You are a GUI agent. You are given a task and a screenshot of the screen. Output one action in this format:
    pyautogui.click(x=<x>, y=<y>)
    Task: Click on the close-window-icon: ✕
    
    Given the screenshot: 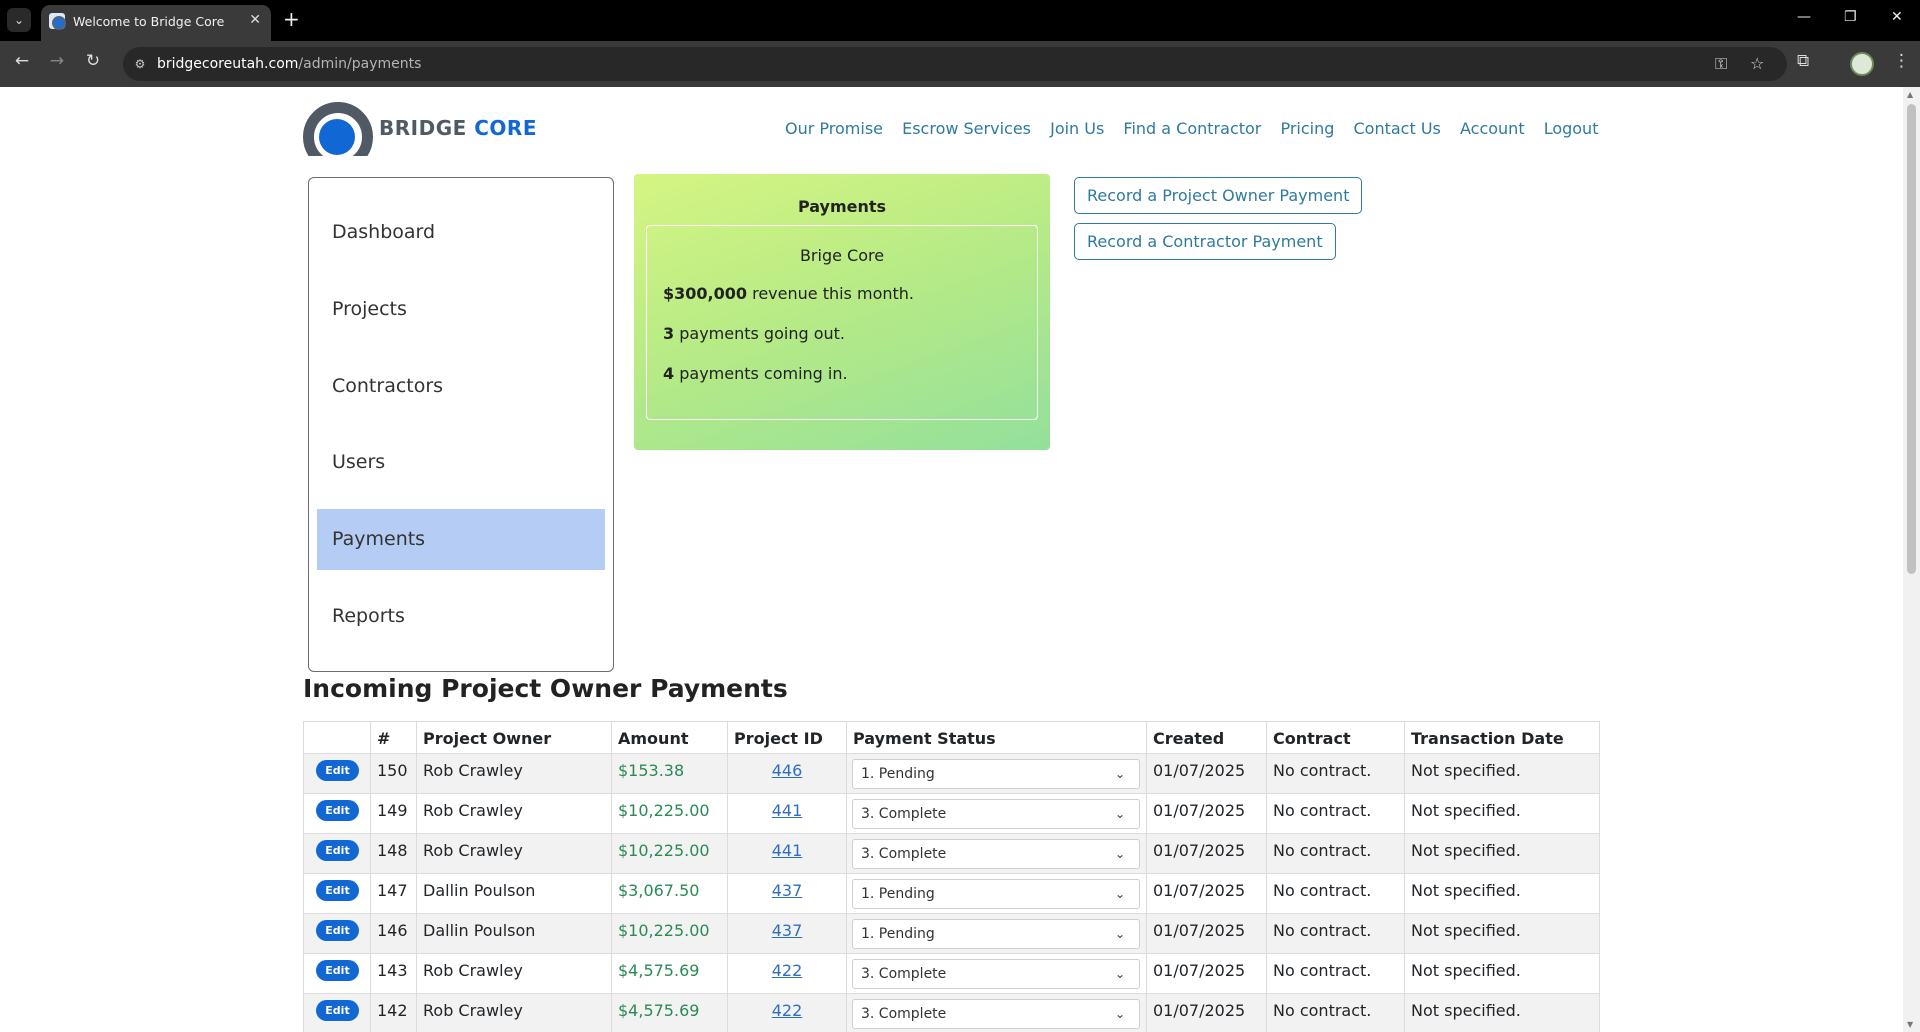 What is the action you would take?
    pyautogui.click(x=1897, y=17)
    